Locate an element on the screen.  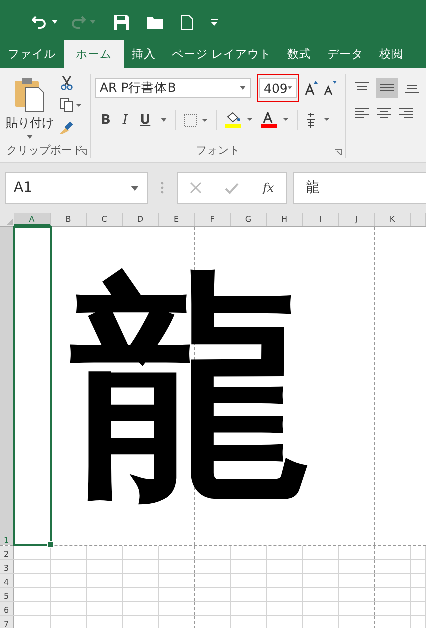
column-header: F is located at coordinates (213, 219).